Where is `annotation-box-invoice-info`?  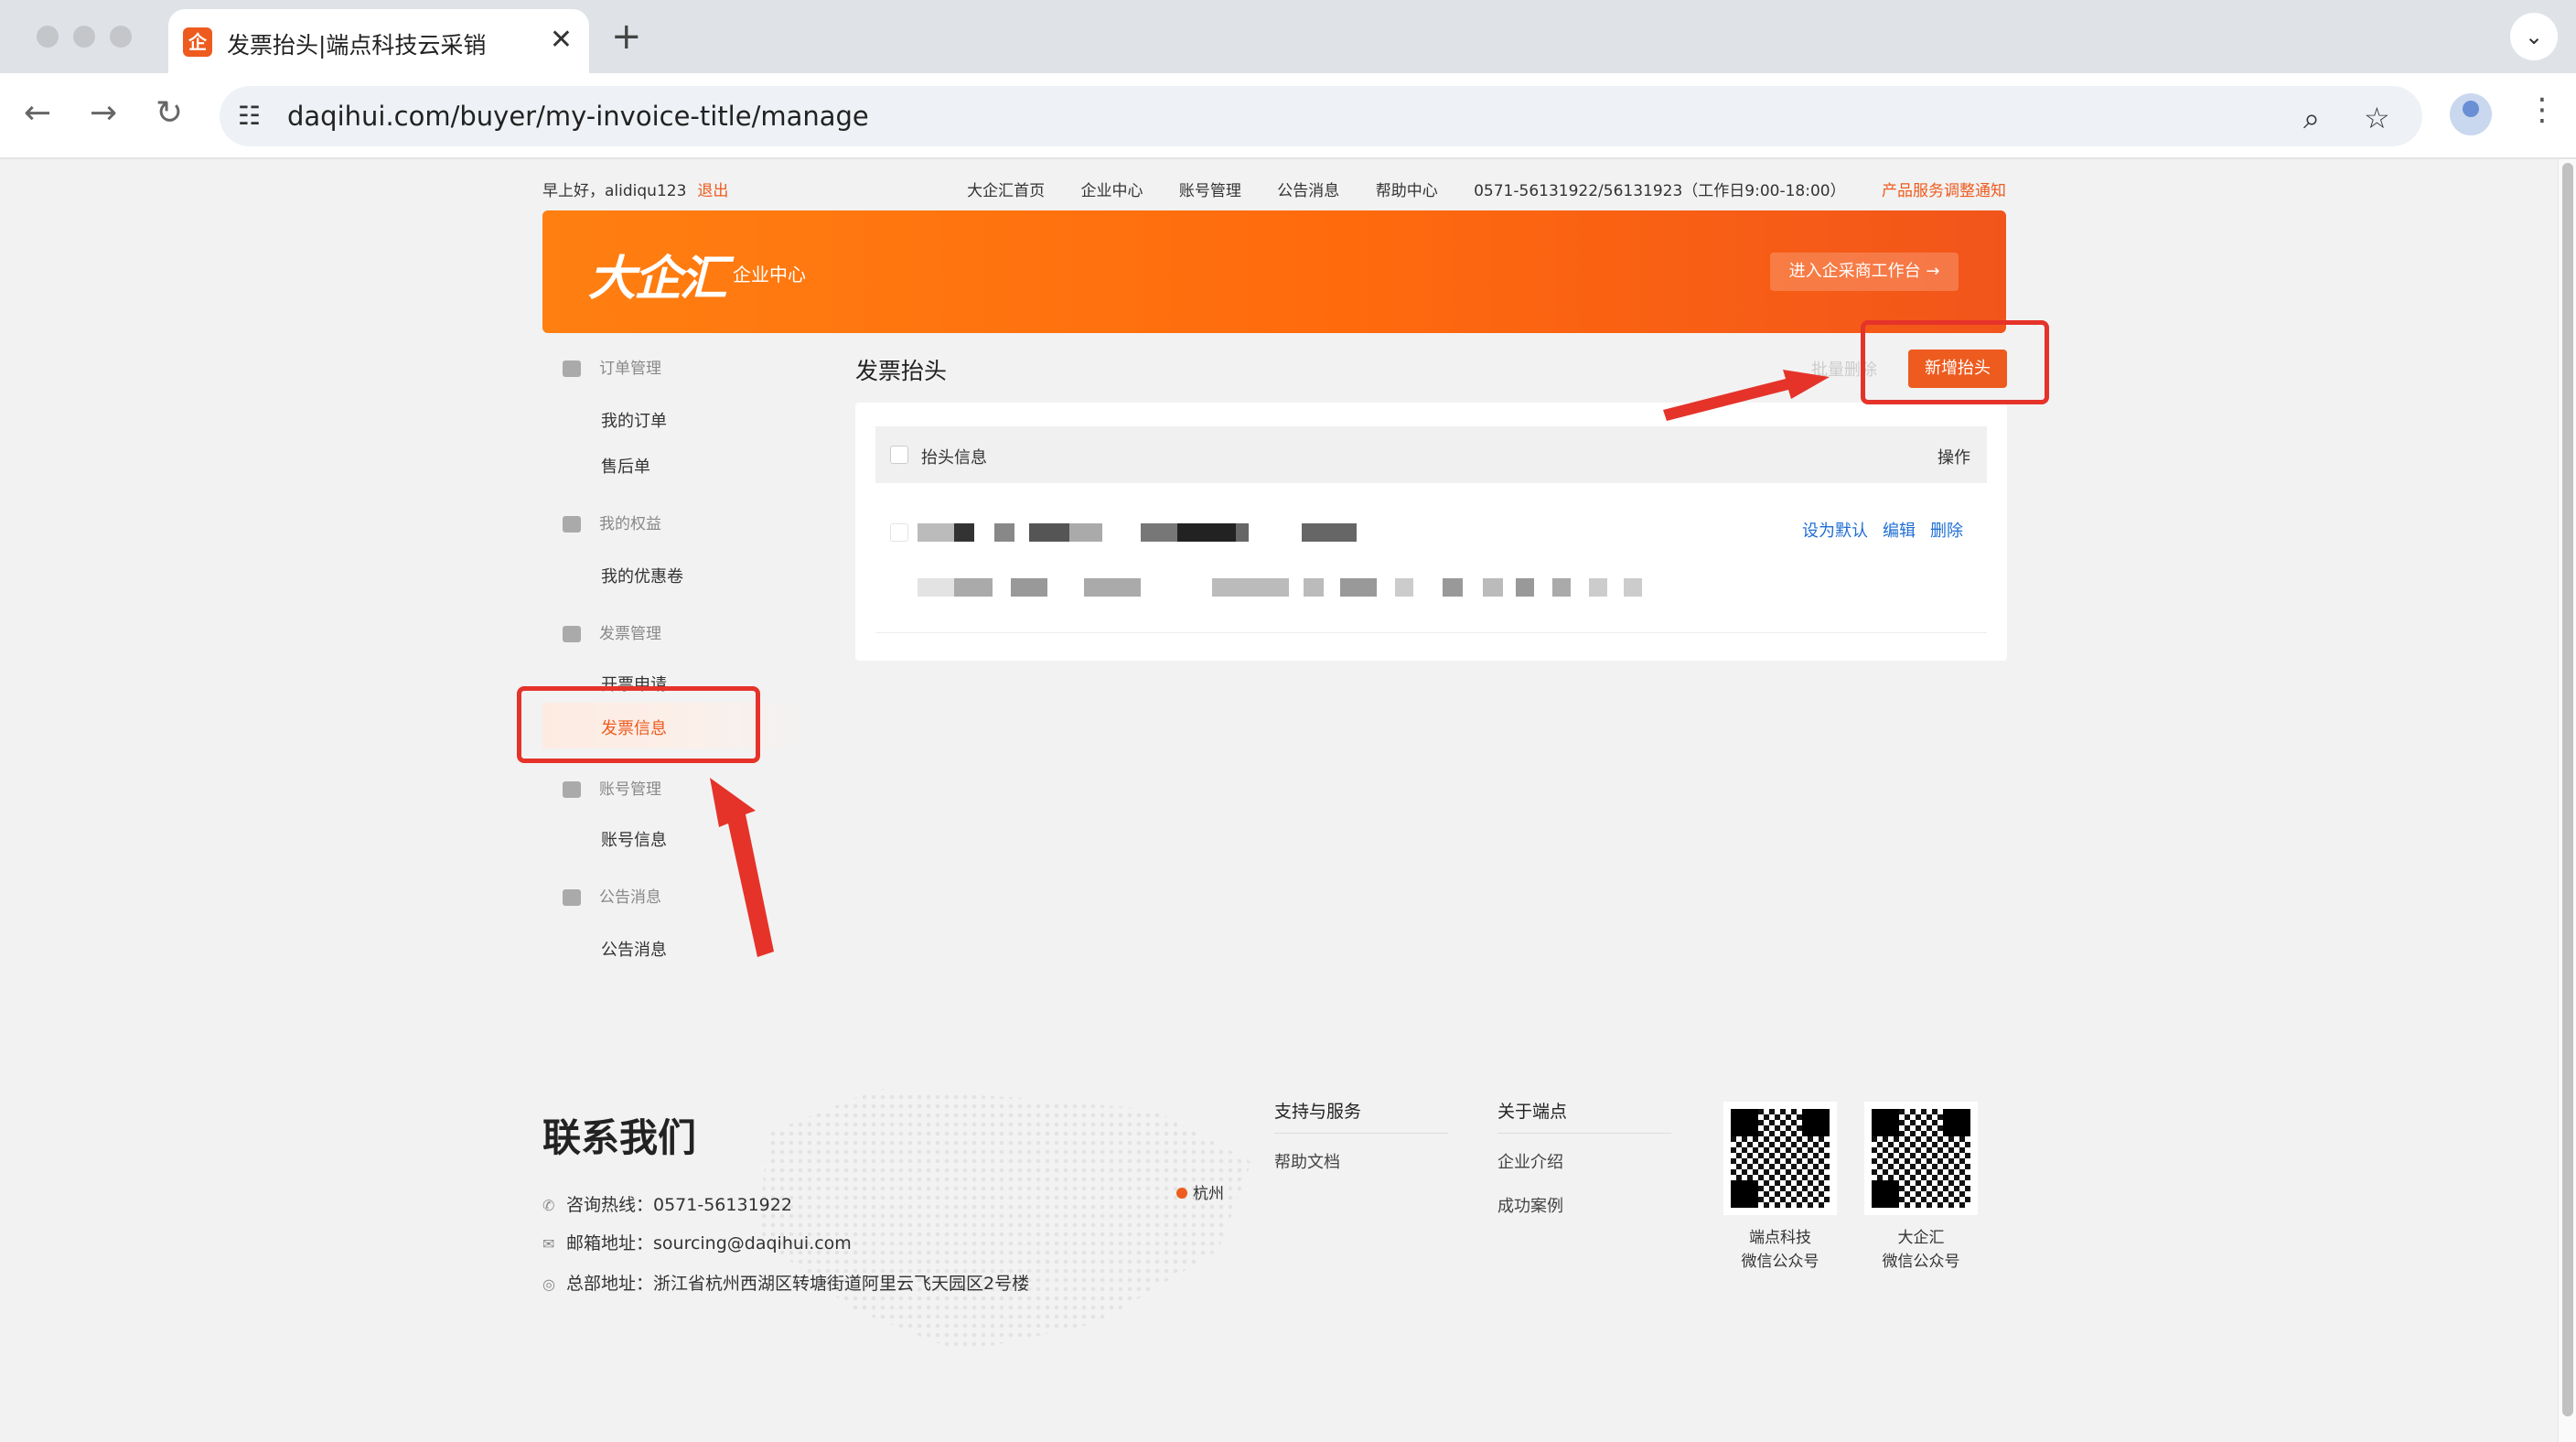
annotation-box-invoice-info is located at coordinates (639, 724).